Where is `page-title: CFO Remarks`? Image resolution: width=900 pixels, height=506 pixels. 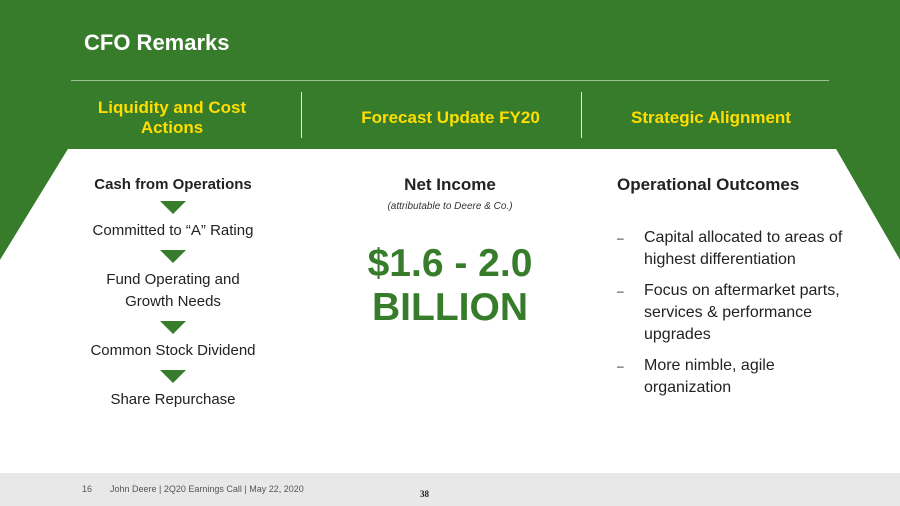
page-title: CFO Remarks is located at coordinates (157, 42).